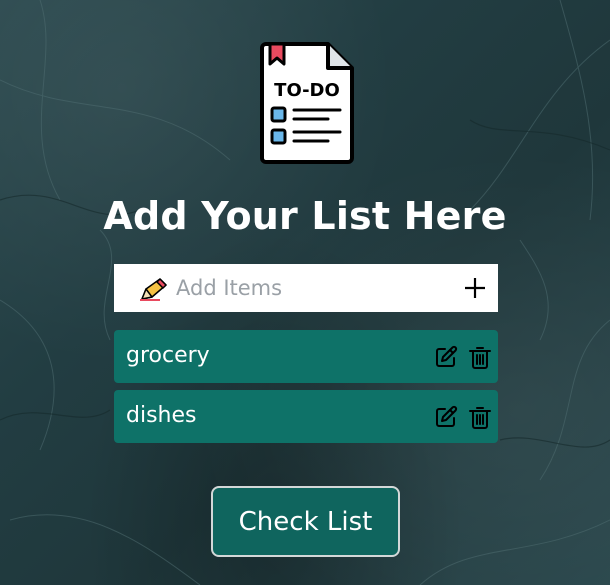  I want to click on add-item-button, so click(475, 288).